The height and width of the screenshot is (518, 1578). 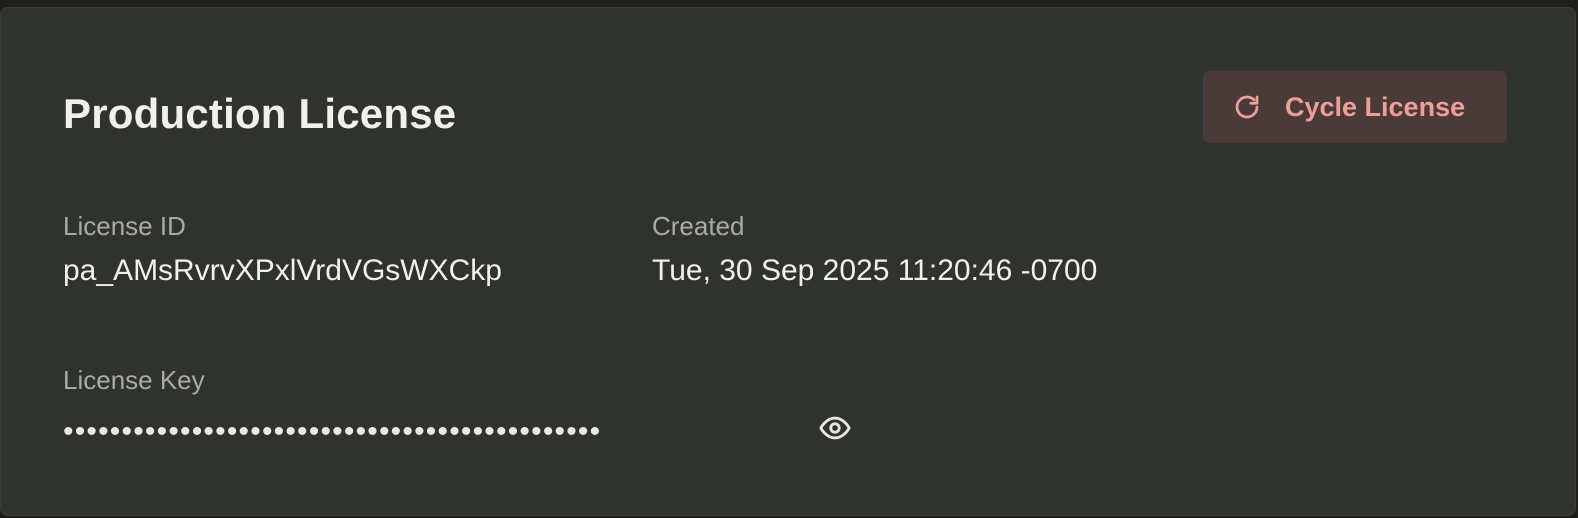 I want to click on license-key-label: License Key, so click(x=134, y=380).